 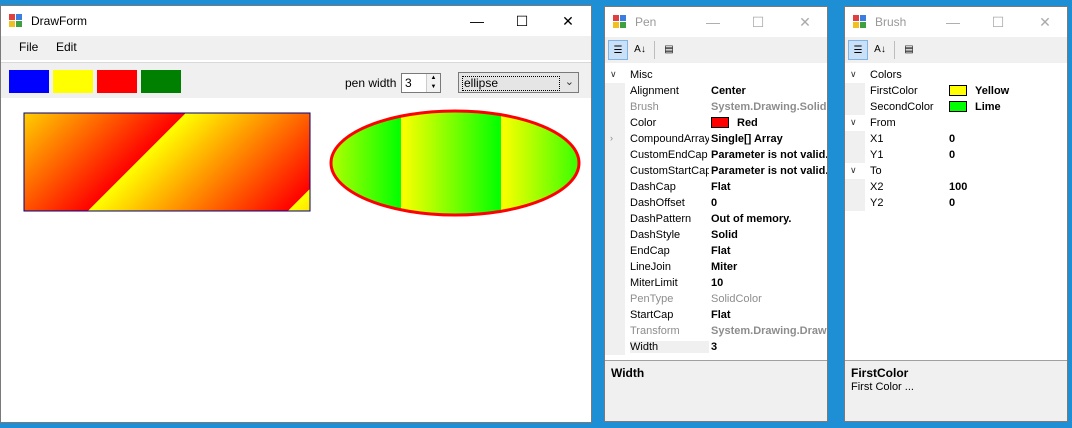 I want to click on menu-file: File, so click(x=28, y=47).